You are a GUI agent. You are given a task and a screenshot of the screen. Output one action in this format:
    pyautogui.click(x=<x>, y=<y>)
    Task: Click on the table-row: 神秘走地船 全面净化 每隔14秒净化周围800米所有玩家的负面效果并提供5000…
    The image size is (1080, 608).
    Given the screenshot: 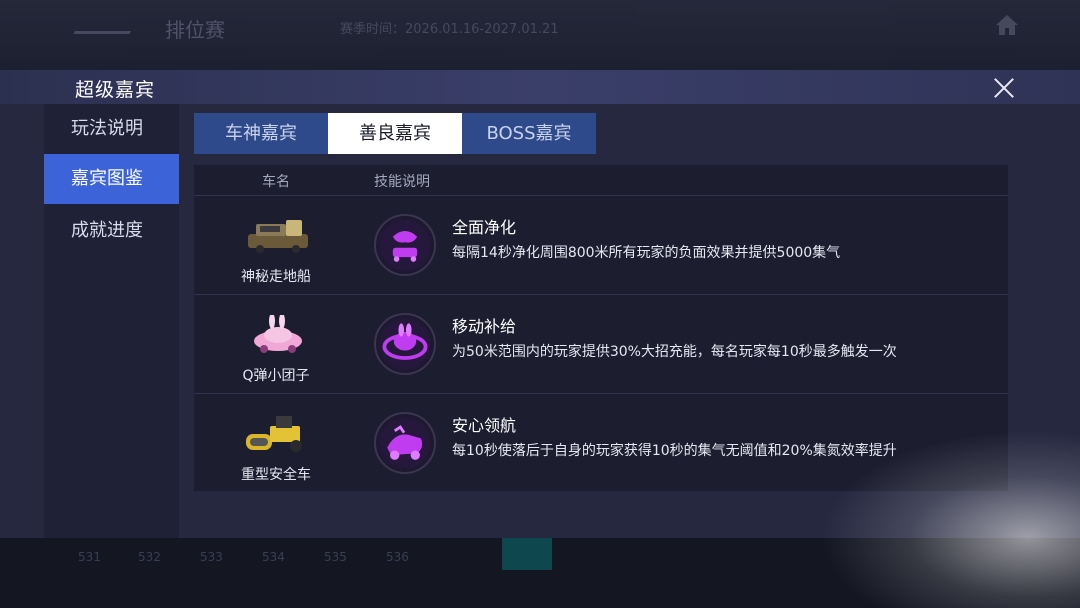 What is the action you would take?
    pyautogui.click(x=601, y=244)
    